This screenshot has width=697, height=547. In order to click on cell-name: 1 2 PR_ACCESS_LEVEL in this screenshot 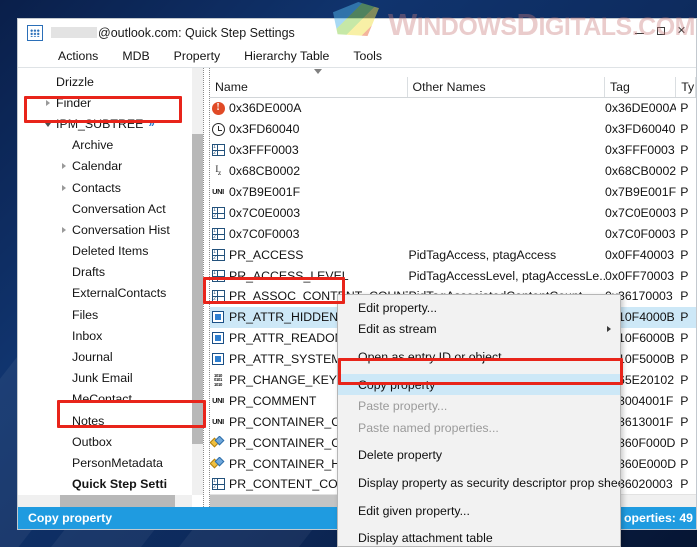, I will do `click(309, 276)`.